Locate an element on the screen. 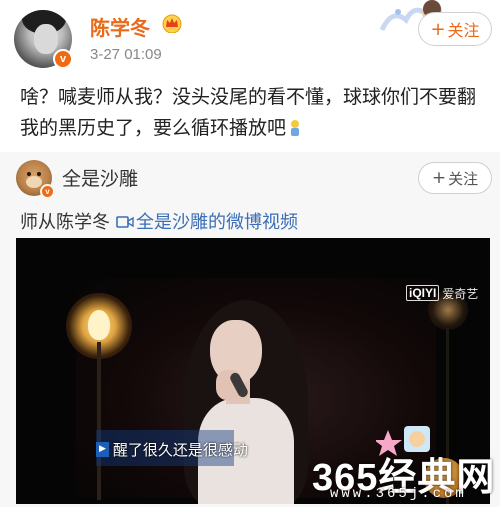 The image size is (500, 507). post-text-content: 啥？喊麦师从我？没头没尾的看不懂，球球你们不要翻我的黑历史了，要么循环播放吧 is located at coordinates (248, 112).